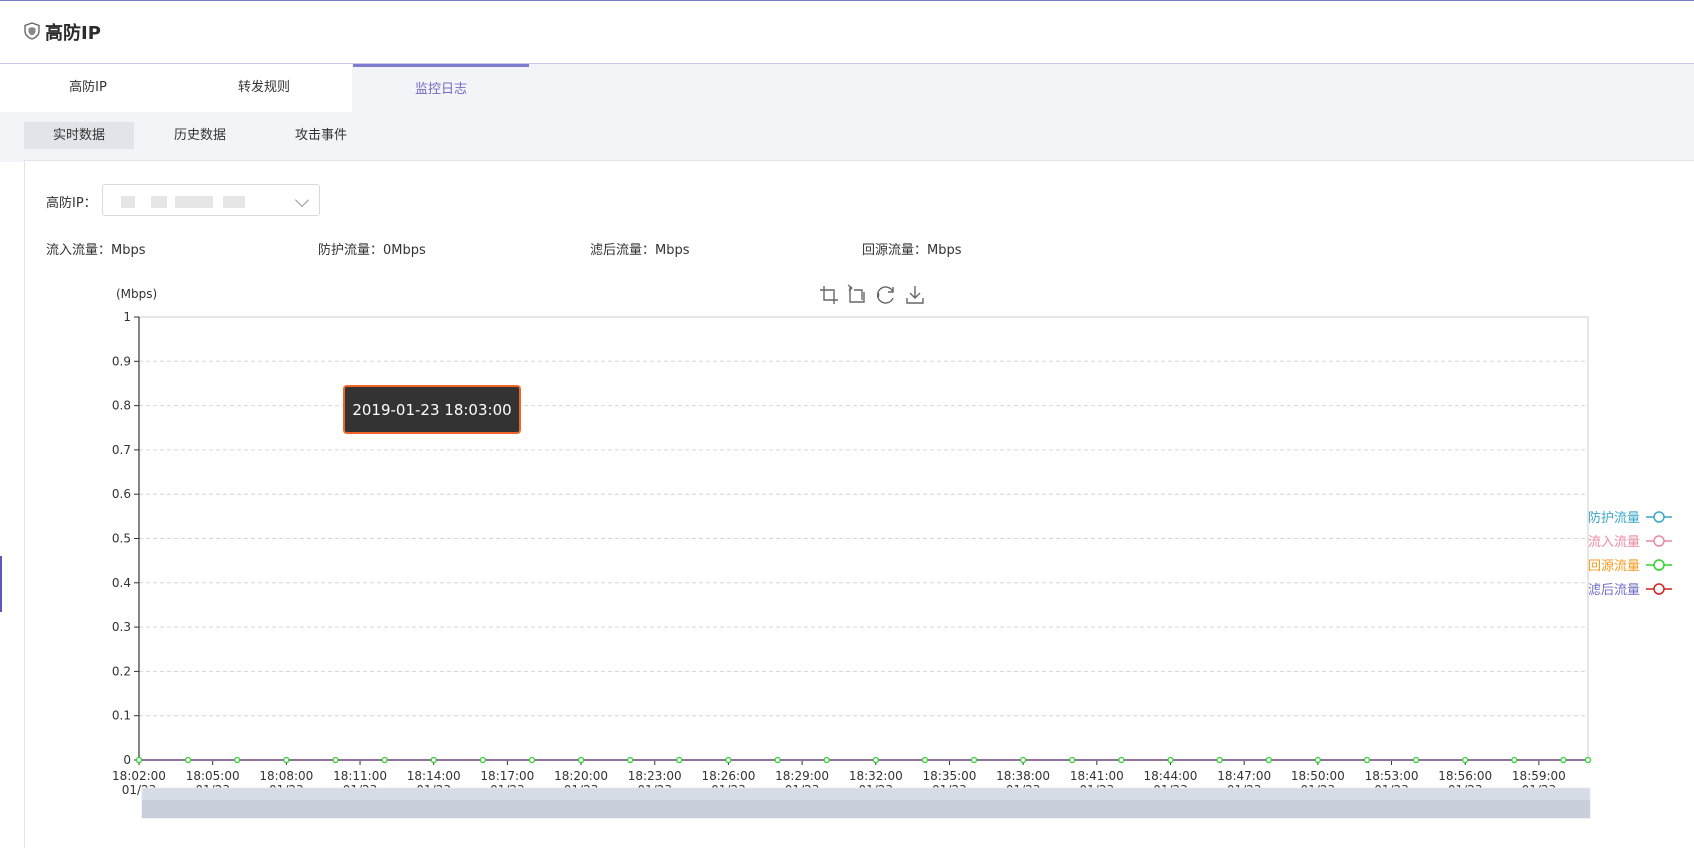 This screenshot has height=848, width=1694. I want to click on tab-monitoring-logs: 监控日志, so click(441, 88).